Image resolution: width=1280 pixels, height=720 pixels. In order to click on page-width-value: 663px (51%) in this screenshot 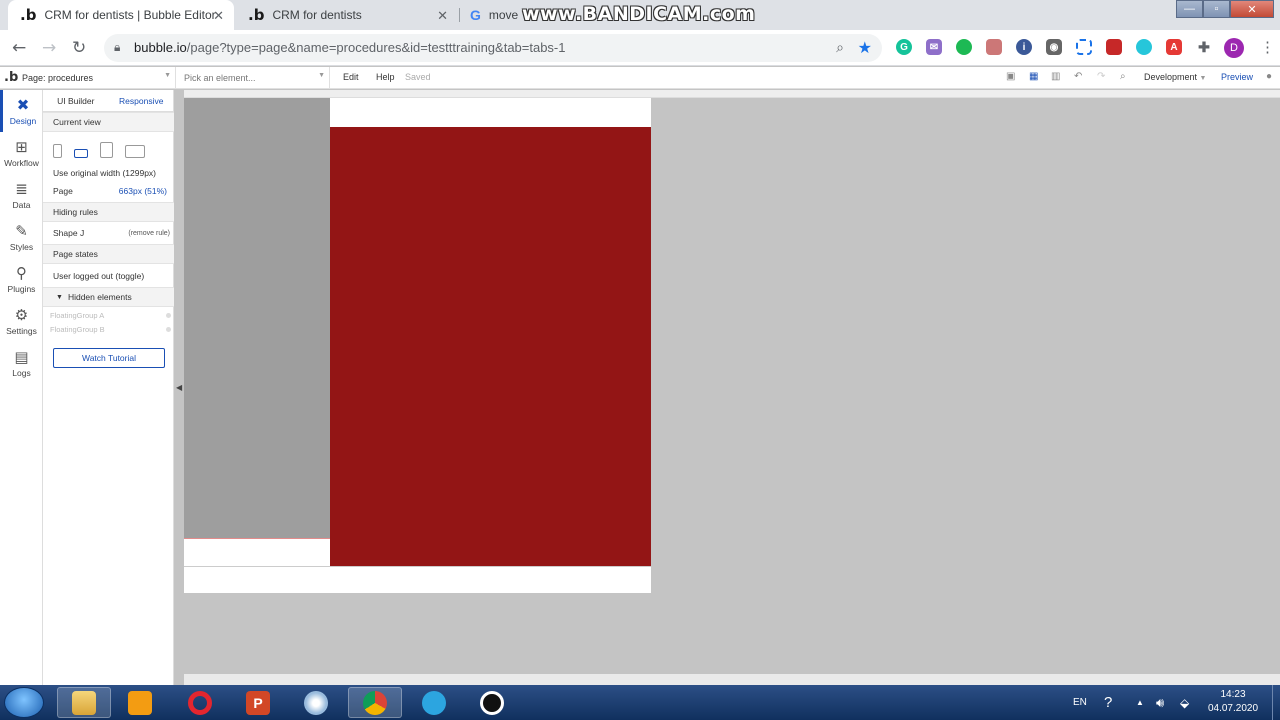, I will do `click(143, 191)`.